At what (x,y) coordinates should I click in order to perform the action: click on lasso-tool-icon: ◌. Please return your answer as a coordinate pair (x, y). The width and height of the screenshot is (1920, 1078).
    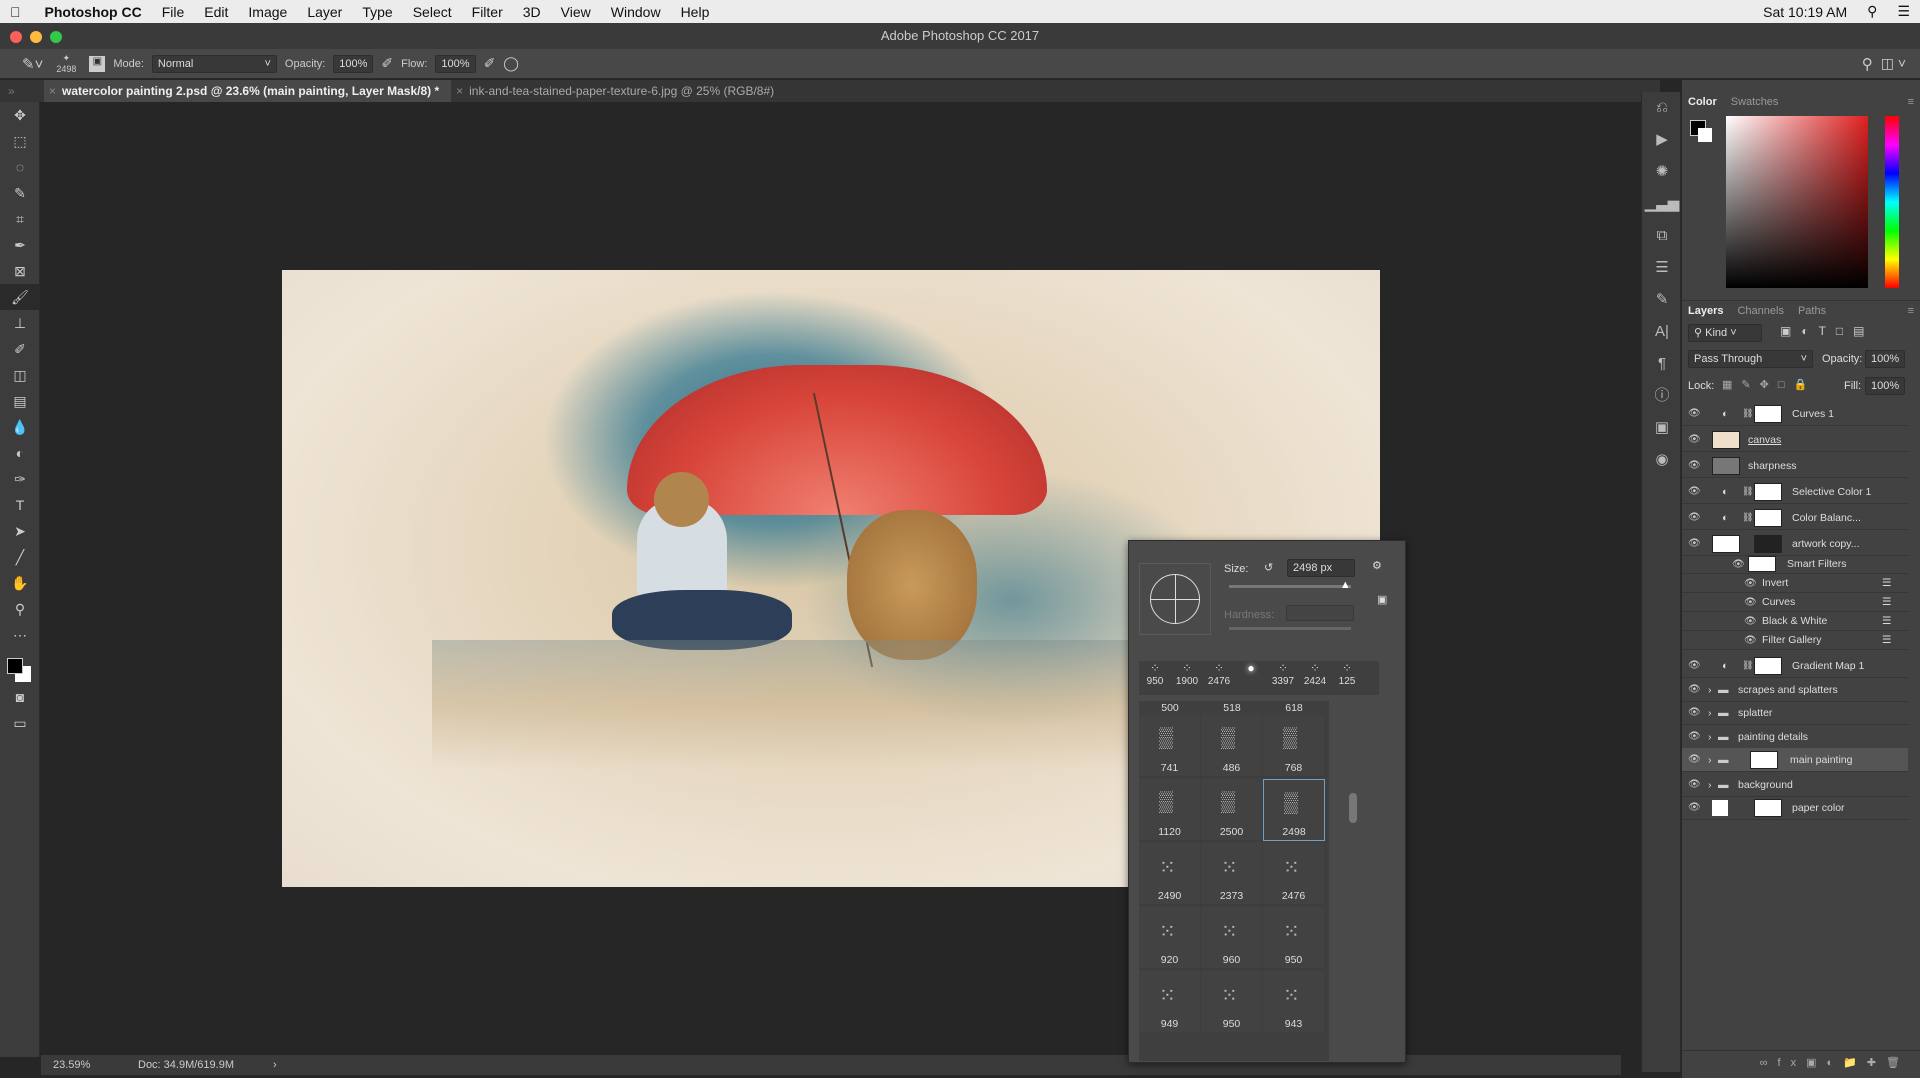
    Looking at the image, I should click on (20, 167).